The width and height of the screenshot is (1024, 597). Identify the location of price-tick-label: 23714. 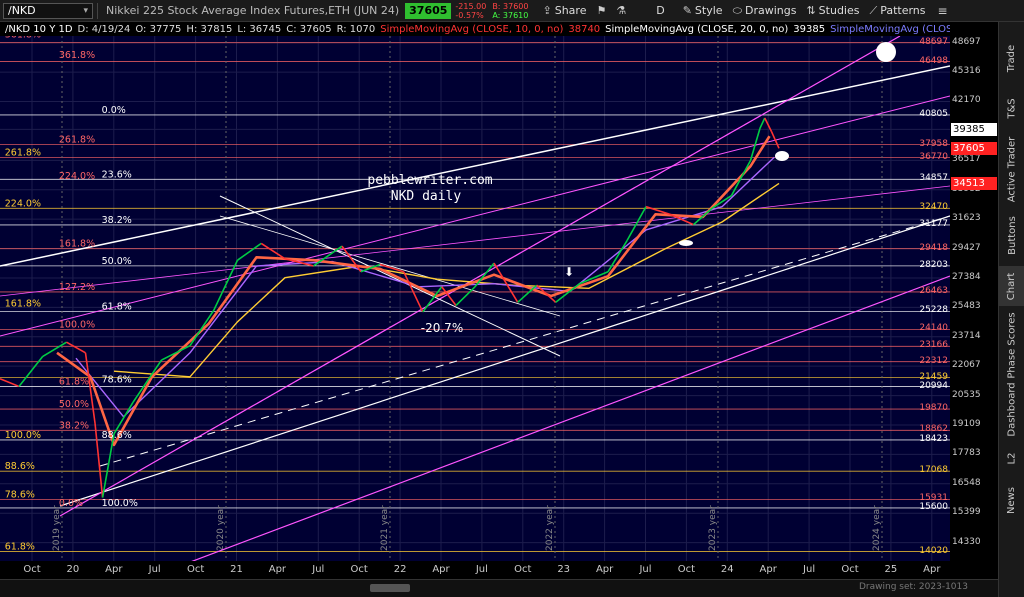
(966, 335).